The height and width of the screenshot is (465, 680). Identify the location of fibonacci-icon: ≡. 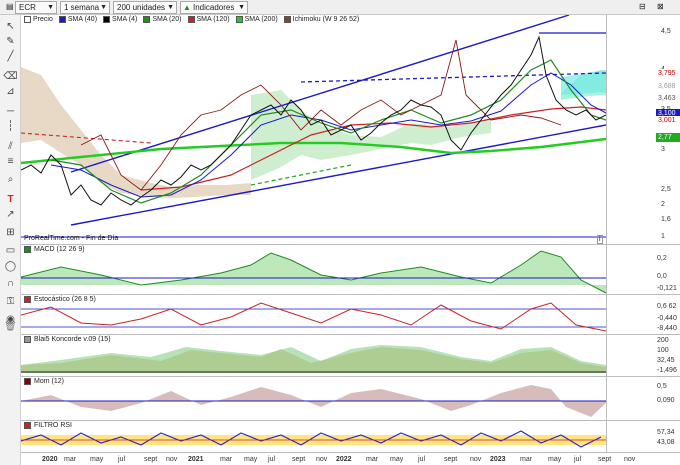
(10, 162).